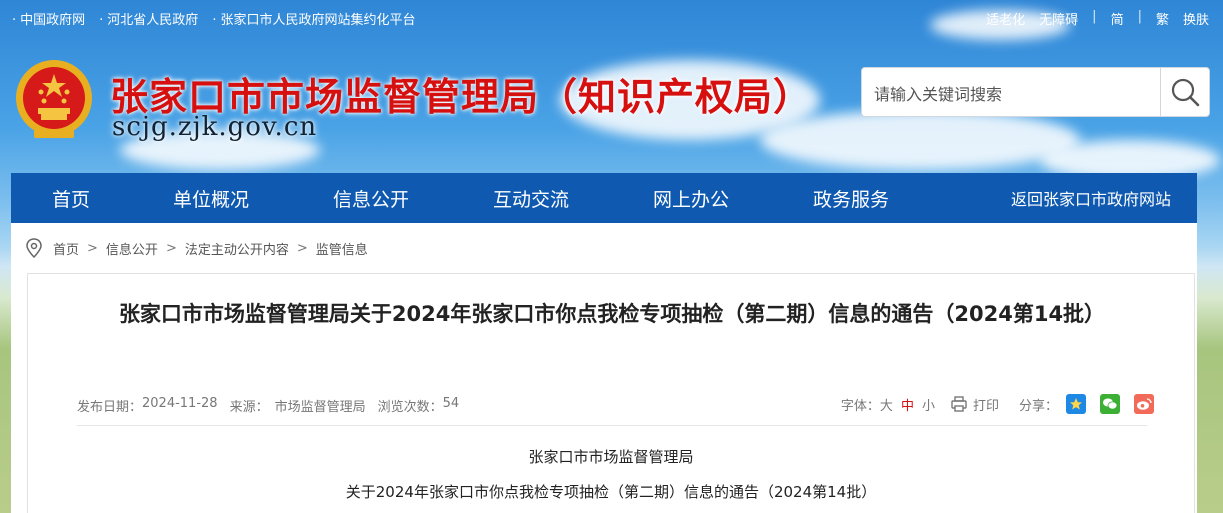 The image size is (1223, 513). I want to click on share-wechat-button, so click(1110, 404).